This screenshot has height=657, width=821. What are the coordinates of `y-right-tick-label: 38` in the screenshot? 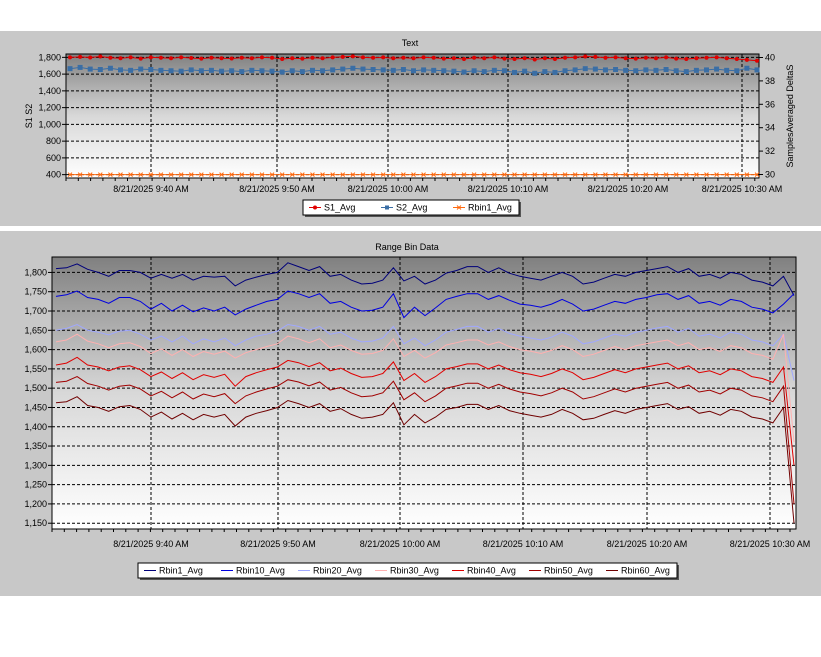 It's located at (770, 81).